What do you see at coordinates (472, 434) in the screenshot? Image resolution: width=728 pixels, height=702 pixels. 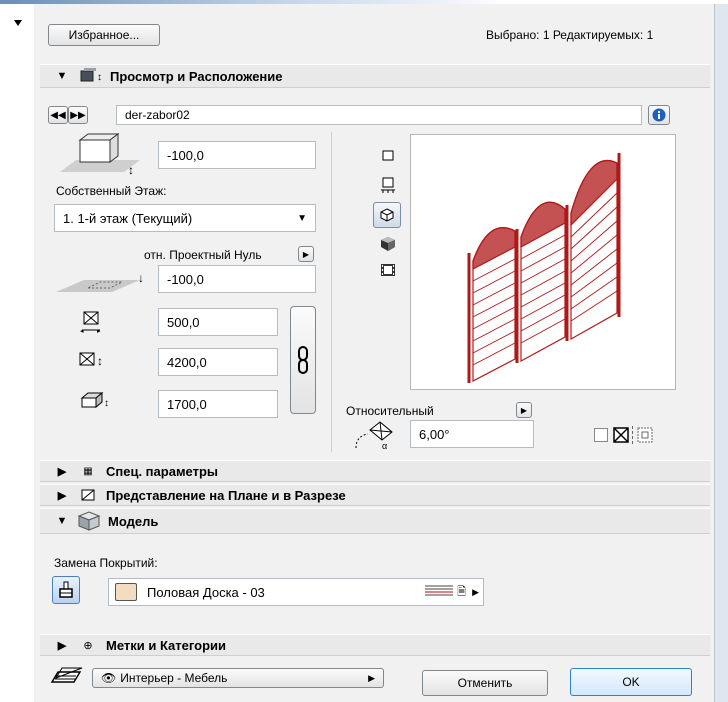 I see `angle-field: 6,00°` at bounding box center [472, 434].